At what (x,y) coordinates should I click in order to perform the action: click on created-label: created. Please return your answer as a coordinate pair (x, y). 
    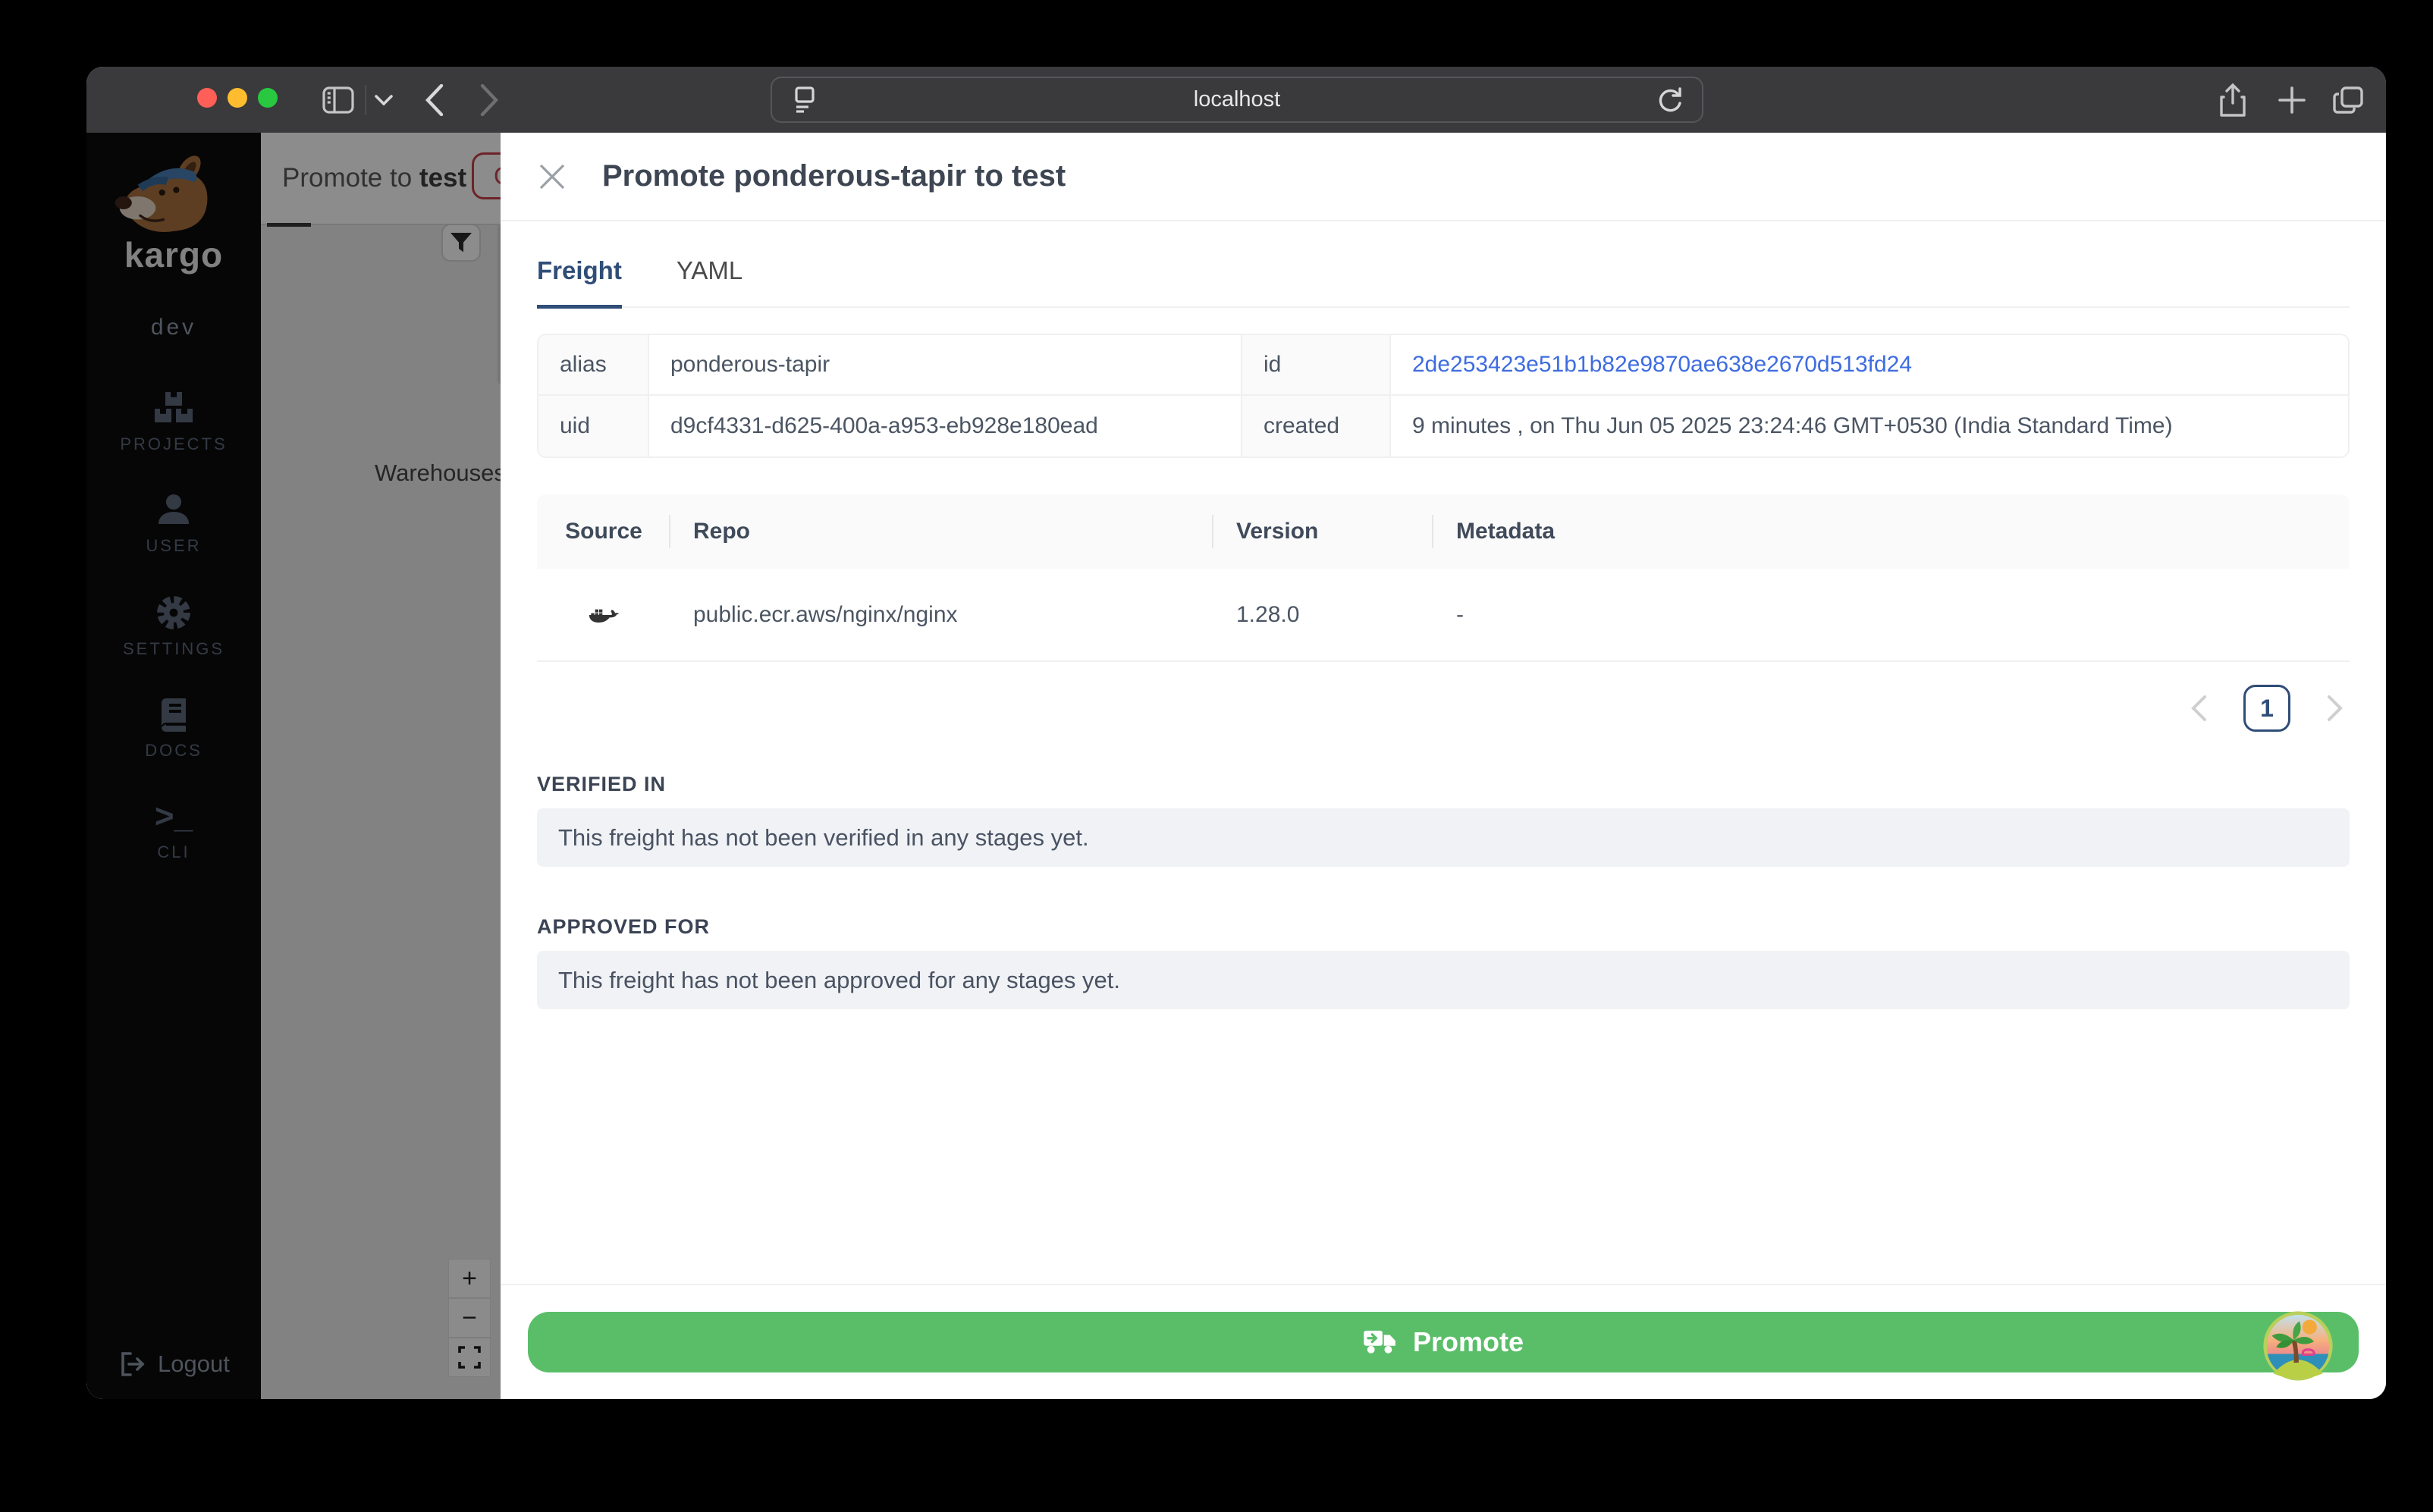
    Looking at the image, I should click on (1316, 426).